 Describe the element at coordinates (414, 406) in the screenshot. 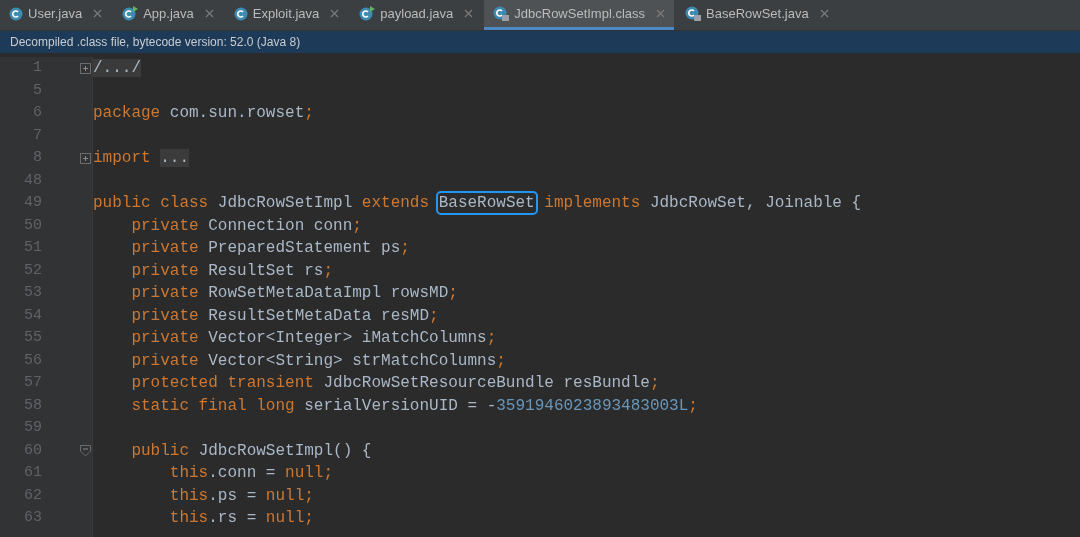

I see `code-line: static final long serialVersionUID = -3591946023893483003L;` at that location.